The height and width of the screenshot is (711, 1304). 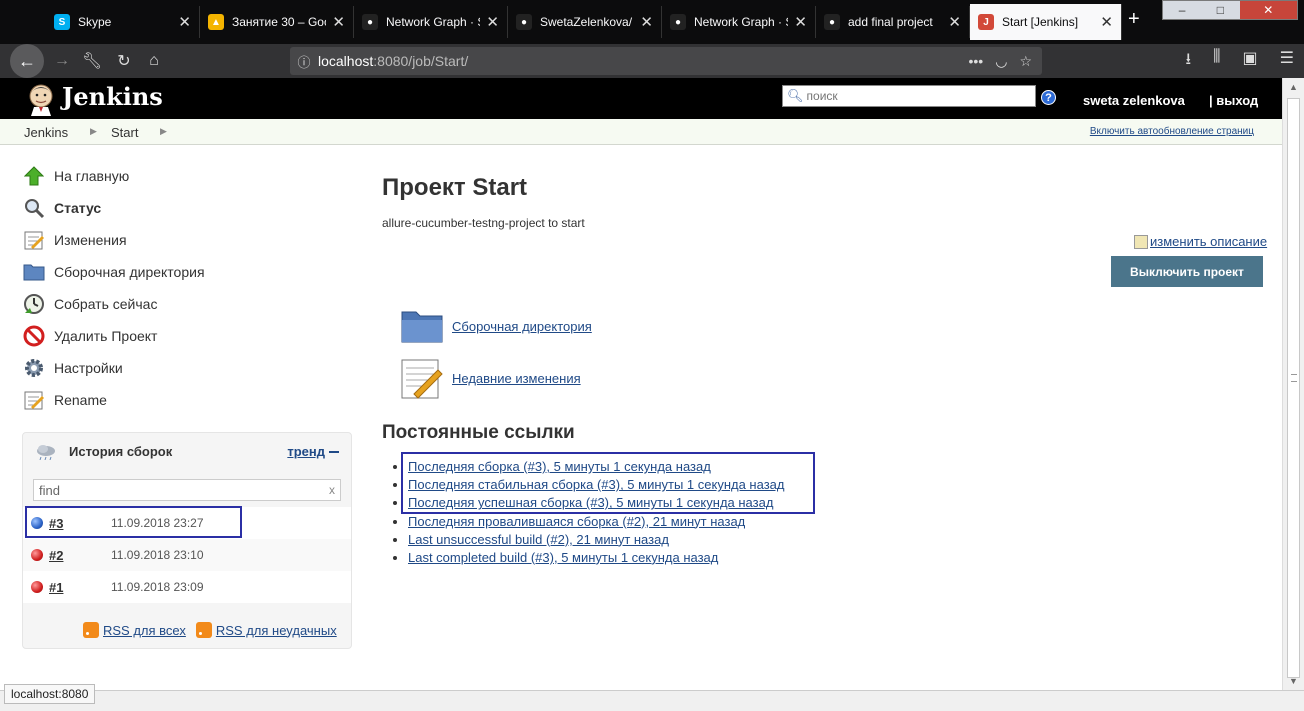 I want to click on workspace-link-row: Сборочная директория, so click(x=496, y=326).